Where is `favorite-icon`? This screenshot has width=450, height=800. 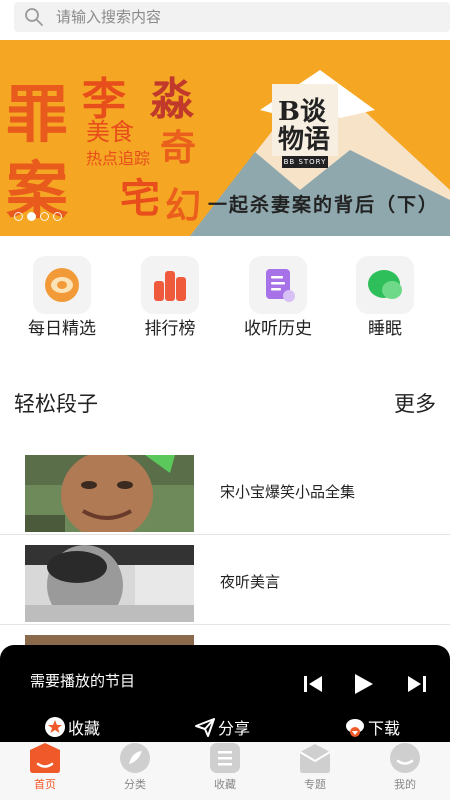
favorite-icon is located at coordinates (55, 727).